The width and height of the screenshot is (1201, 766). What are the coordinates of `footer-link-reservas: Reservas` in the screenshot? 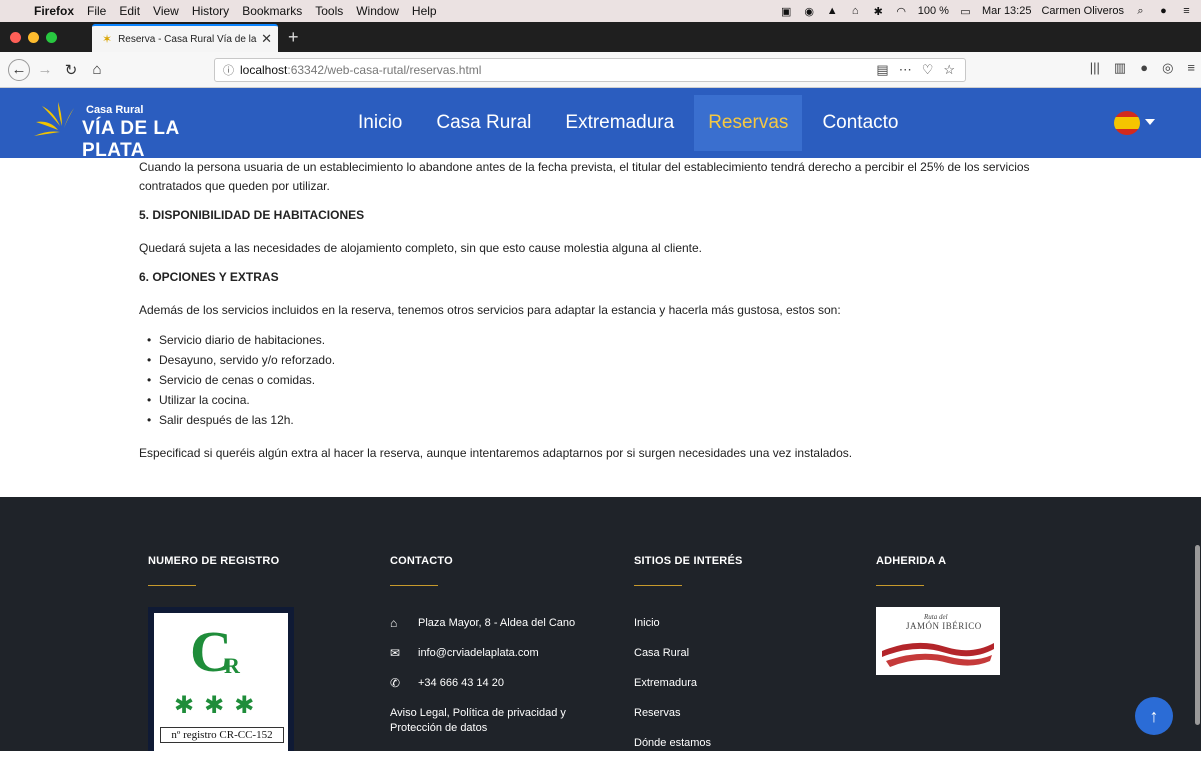 It's located at (688, 713).